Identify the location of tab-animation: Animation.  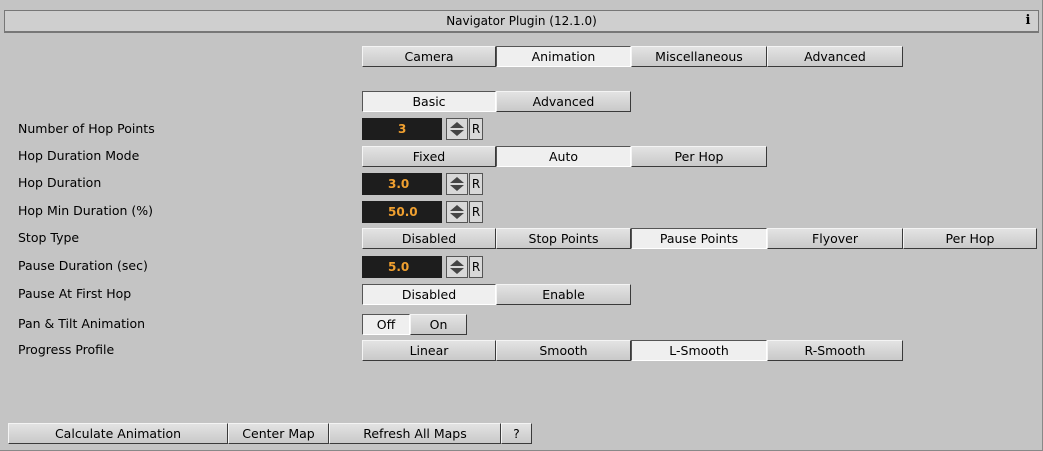
(563, 56).